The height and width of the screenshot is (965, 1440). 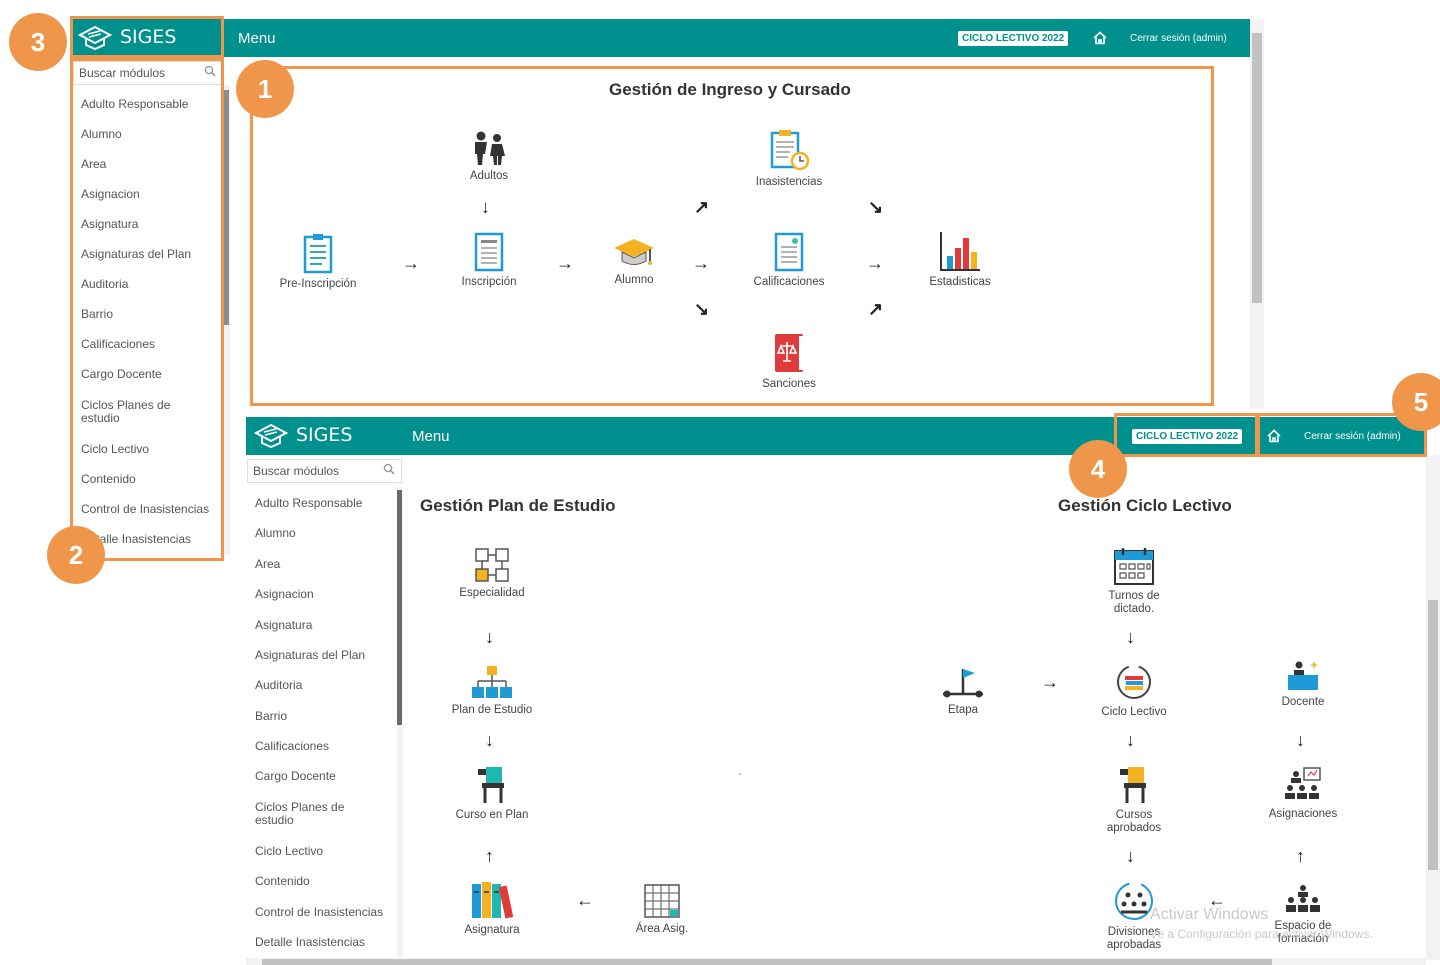 I want to click on callout-badge-2: 2, so click(x=76, y=555).